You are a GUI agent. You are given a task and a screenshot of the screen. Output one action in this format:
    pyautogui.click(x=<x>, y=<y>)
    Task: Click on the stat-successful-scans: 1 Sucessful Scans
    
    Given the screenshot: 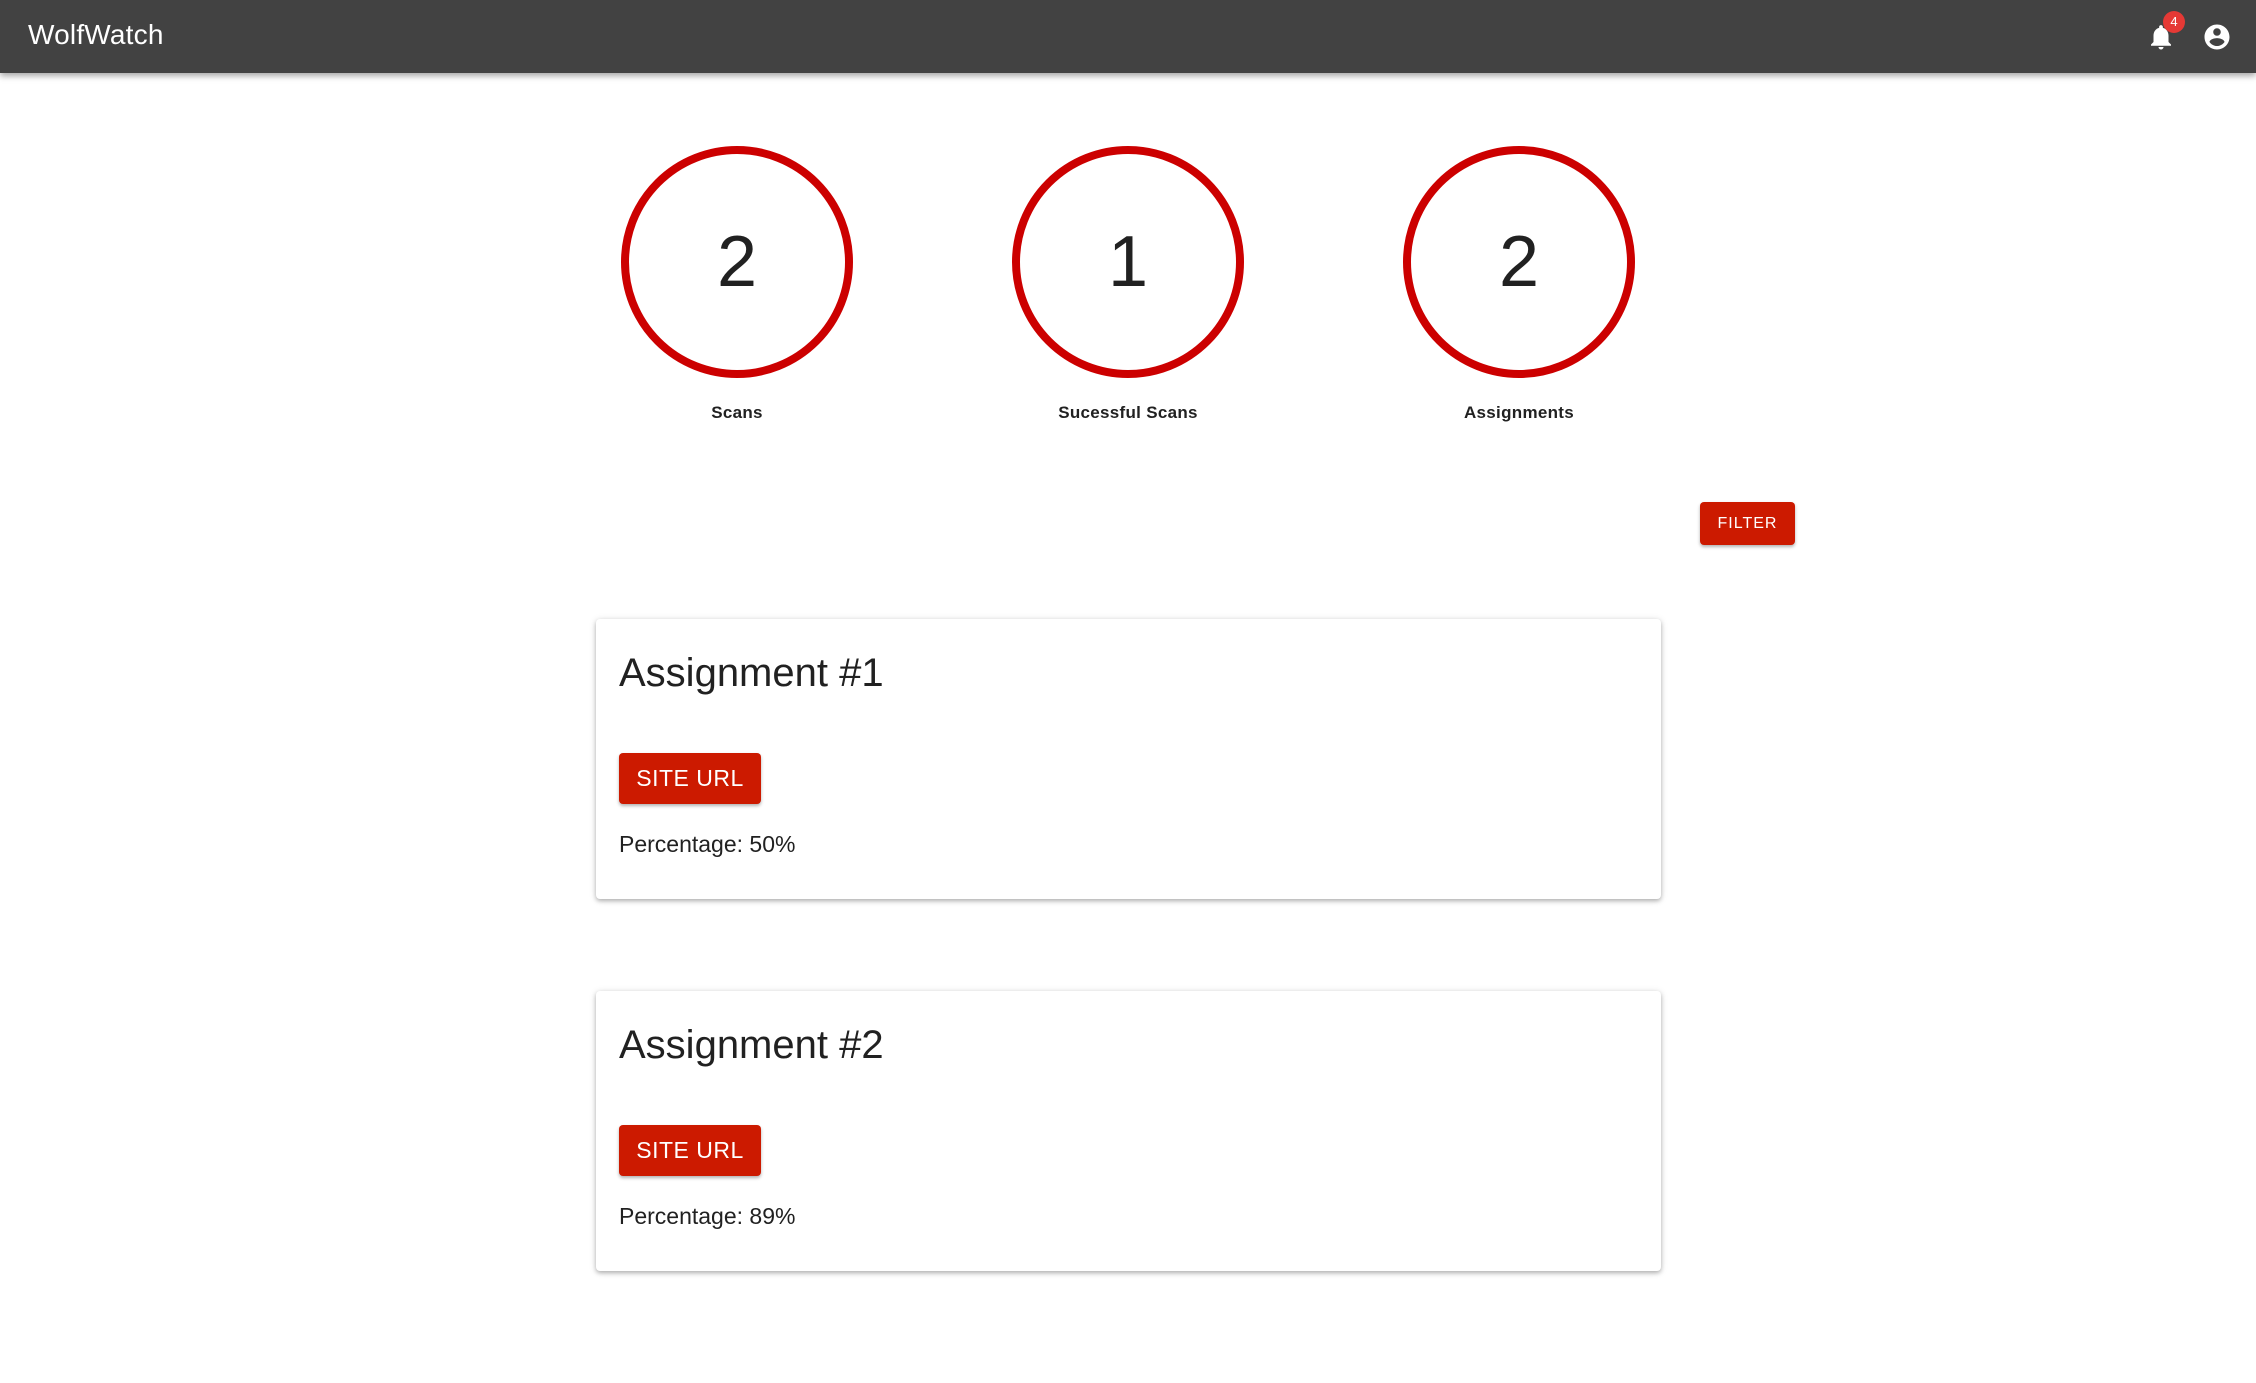 What is the action you would take?
    pyautogui.click(x=1128, y=284)
    